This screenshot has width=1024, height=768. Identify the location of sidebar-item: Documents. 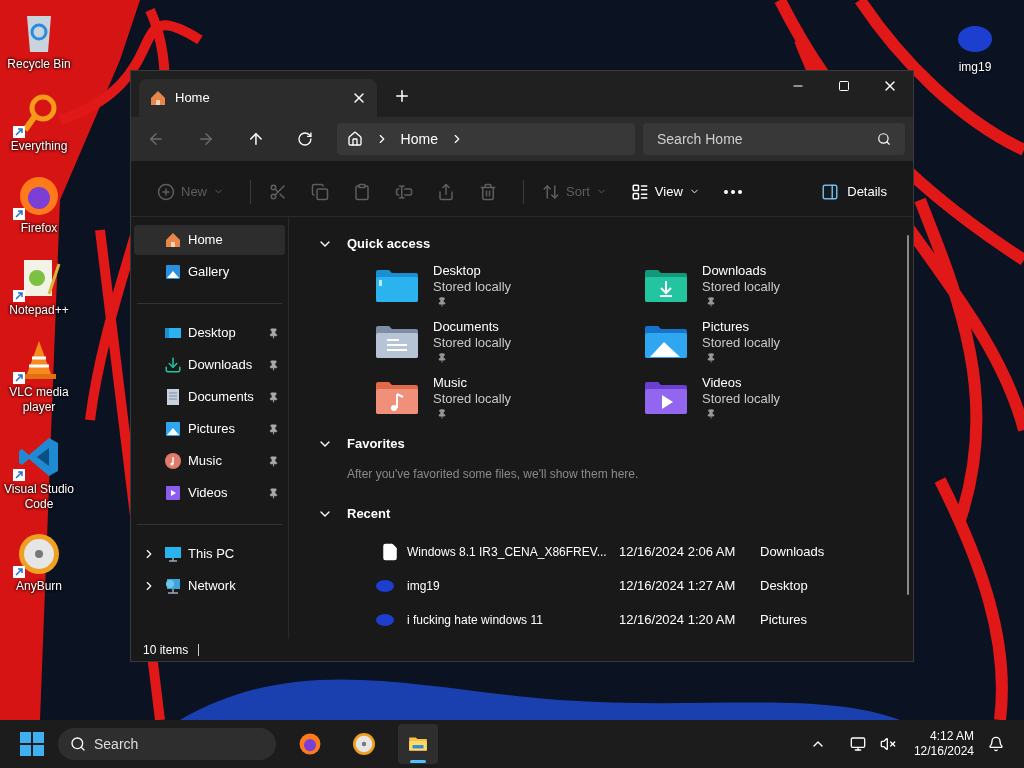
(209, 397).